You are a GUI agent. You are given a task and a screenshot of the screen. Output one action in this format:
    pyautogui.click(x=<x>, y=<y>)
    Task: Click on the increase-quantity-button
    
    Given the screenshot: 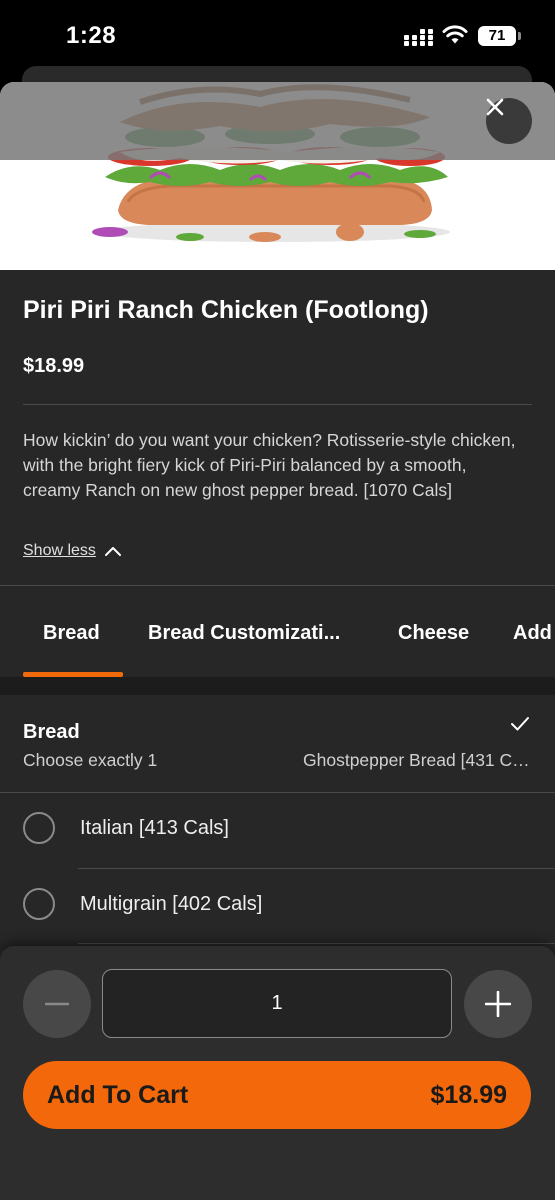 What is the action you would take?
    pyautogui.click(x=498, y=1004)
    